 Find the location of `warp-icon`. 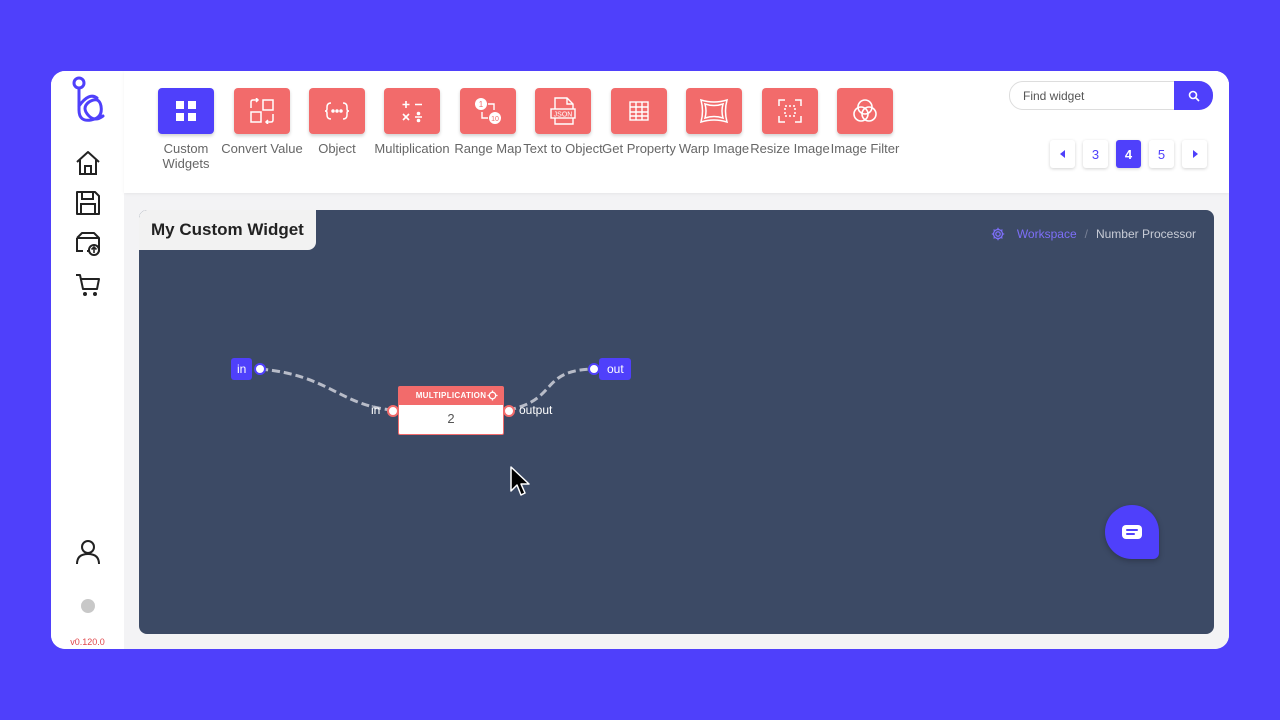

warp-icon is located at coordinates (714, 111).